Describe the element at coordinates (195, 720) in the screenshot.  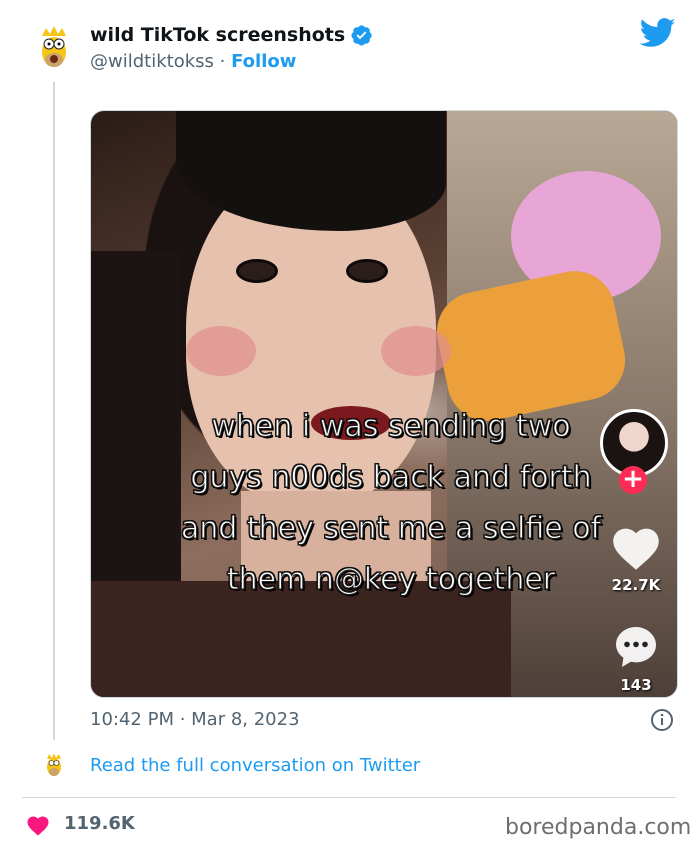
I see `tweet-timestamp: 10:42 PM · Mar 8, 2023` at that location.